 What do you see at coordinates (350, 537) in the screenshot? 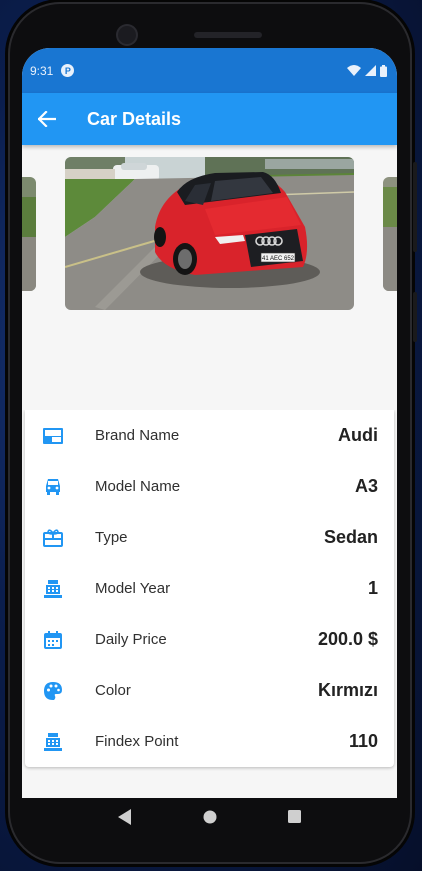
I see `detail-value: Sedan` at bounding box center [350, 537].